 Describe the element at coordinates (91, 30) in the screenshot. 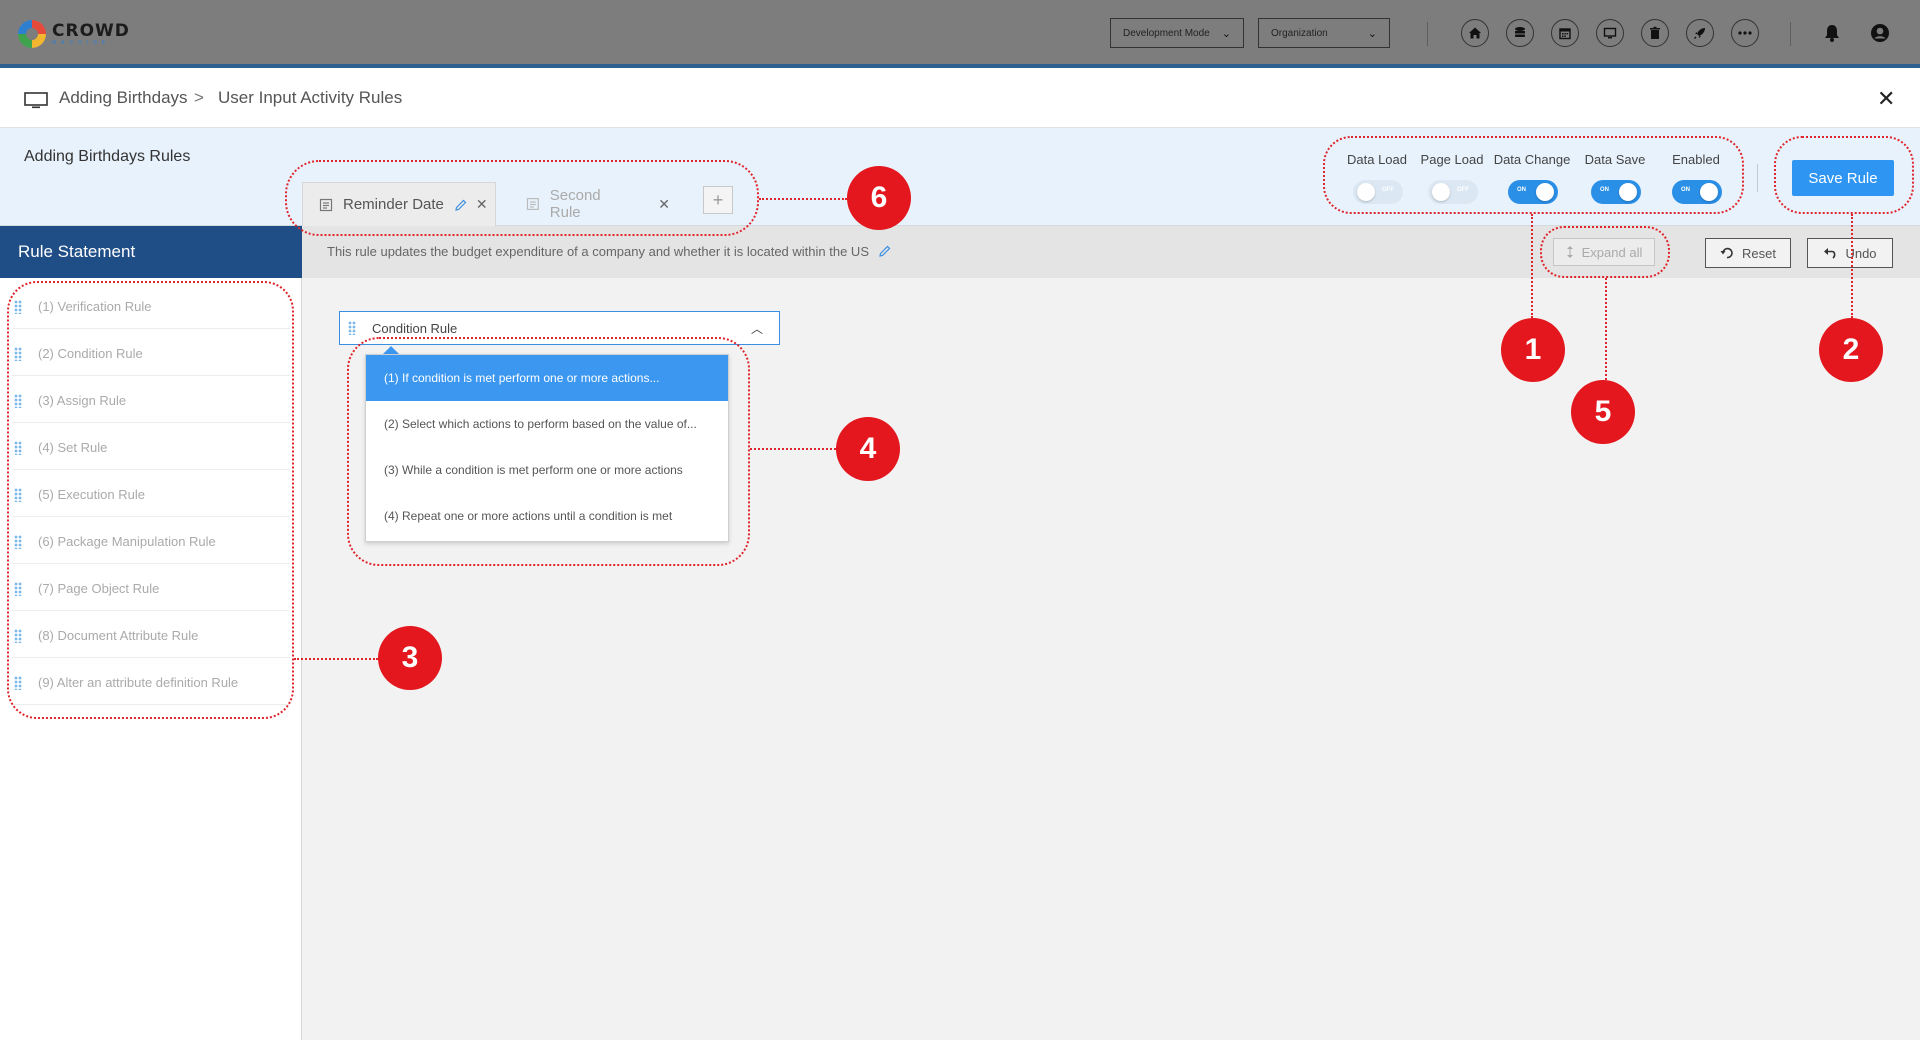

I see `logo-text: CROWD` at that location.